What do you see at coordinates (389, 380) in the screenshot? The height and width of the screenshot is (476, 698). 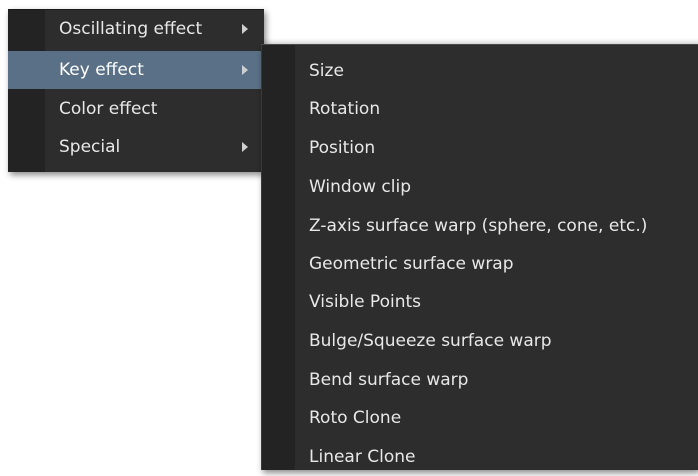 I see `submenu-item-label: Bend surface warp` at bounding box center [389, 380].